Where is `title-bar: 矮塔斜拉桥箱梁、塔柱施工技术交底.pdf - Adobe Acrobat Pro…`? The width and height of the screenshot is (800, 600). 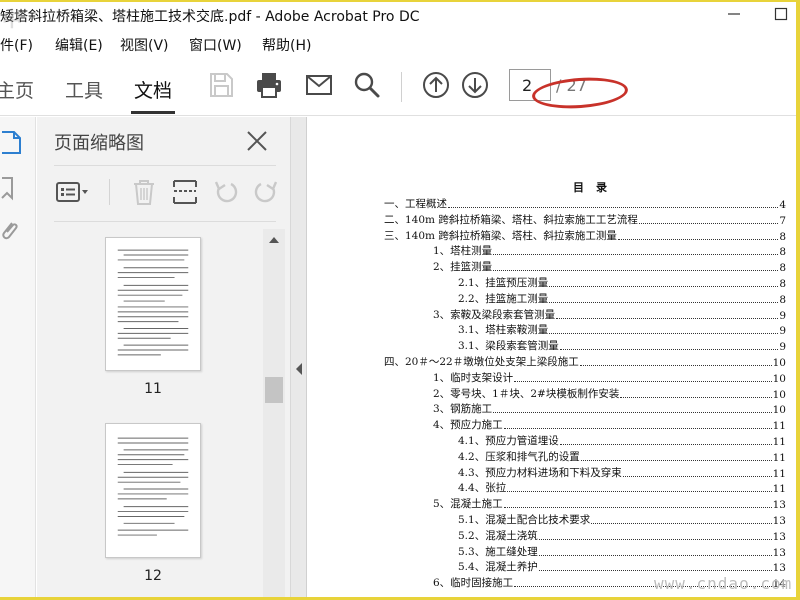
title-bar: 矮塔斜拉桥箱梁、塔柱施工技术交底.pdf - Adobe Acrobat Pro… is located at coordinates (398, 15).